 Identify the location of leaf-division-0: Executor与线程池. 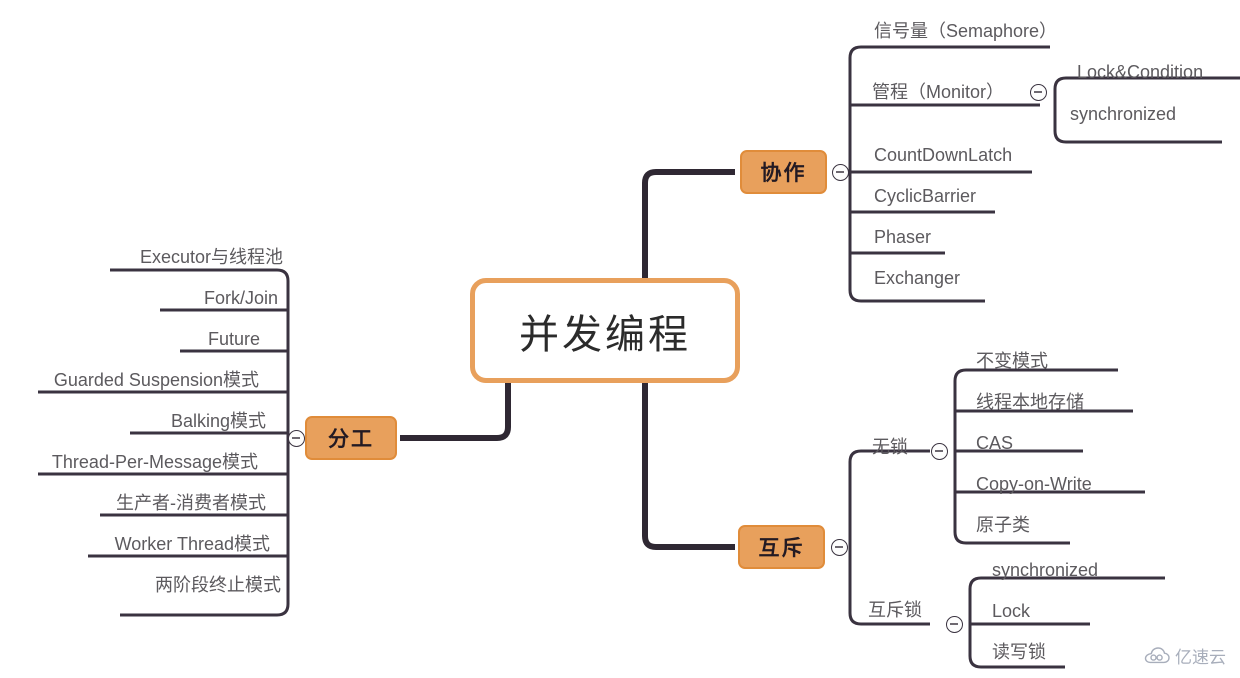
(160, 257).